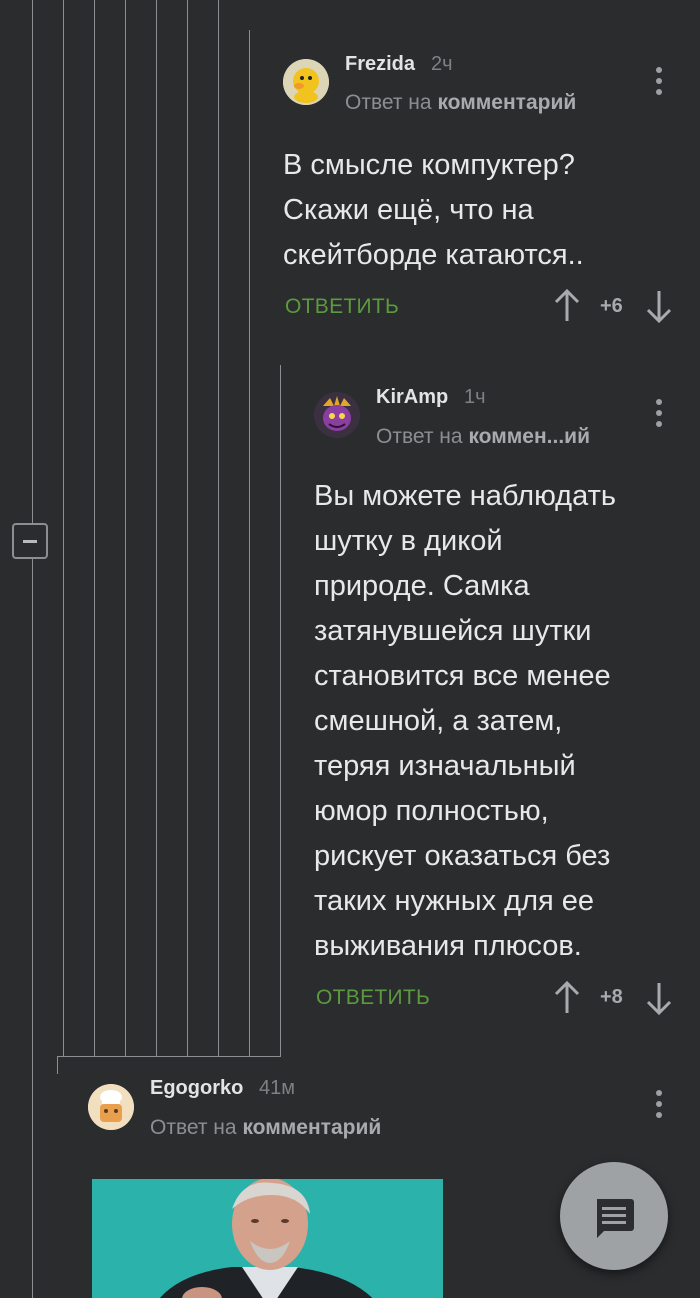 The height and width of the screenshot is (1298, 700). I want to click on comment-text-line: скейтборде катаются.., so click(433, 255).